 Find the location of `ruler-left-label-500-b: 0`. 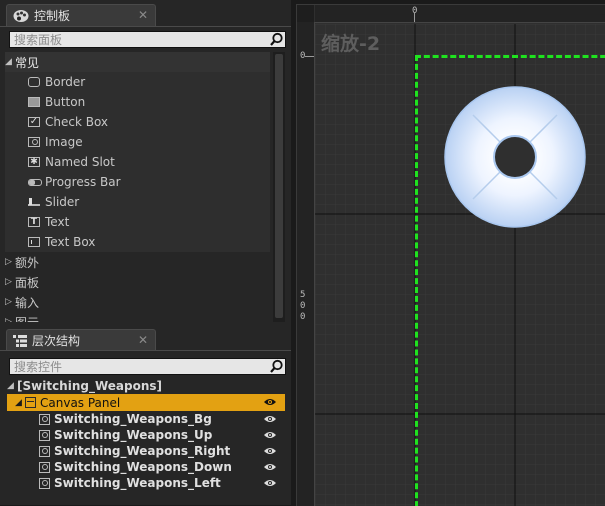

ruler-left-label-500-b: 0 is located at coordinates (303, 306).